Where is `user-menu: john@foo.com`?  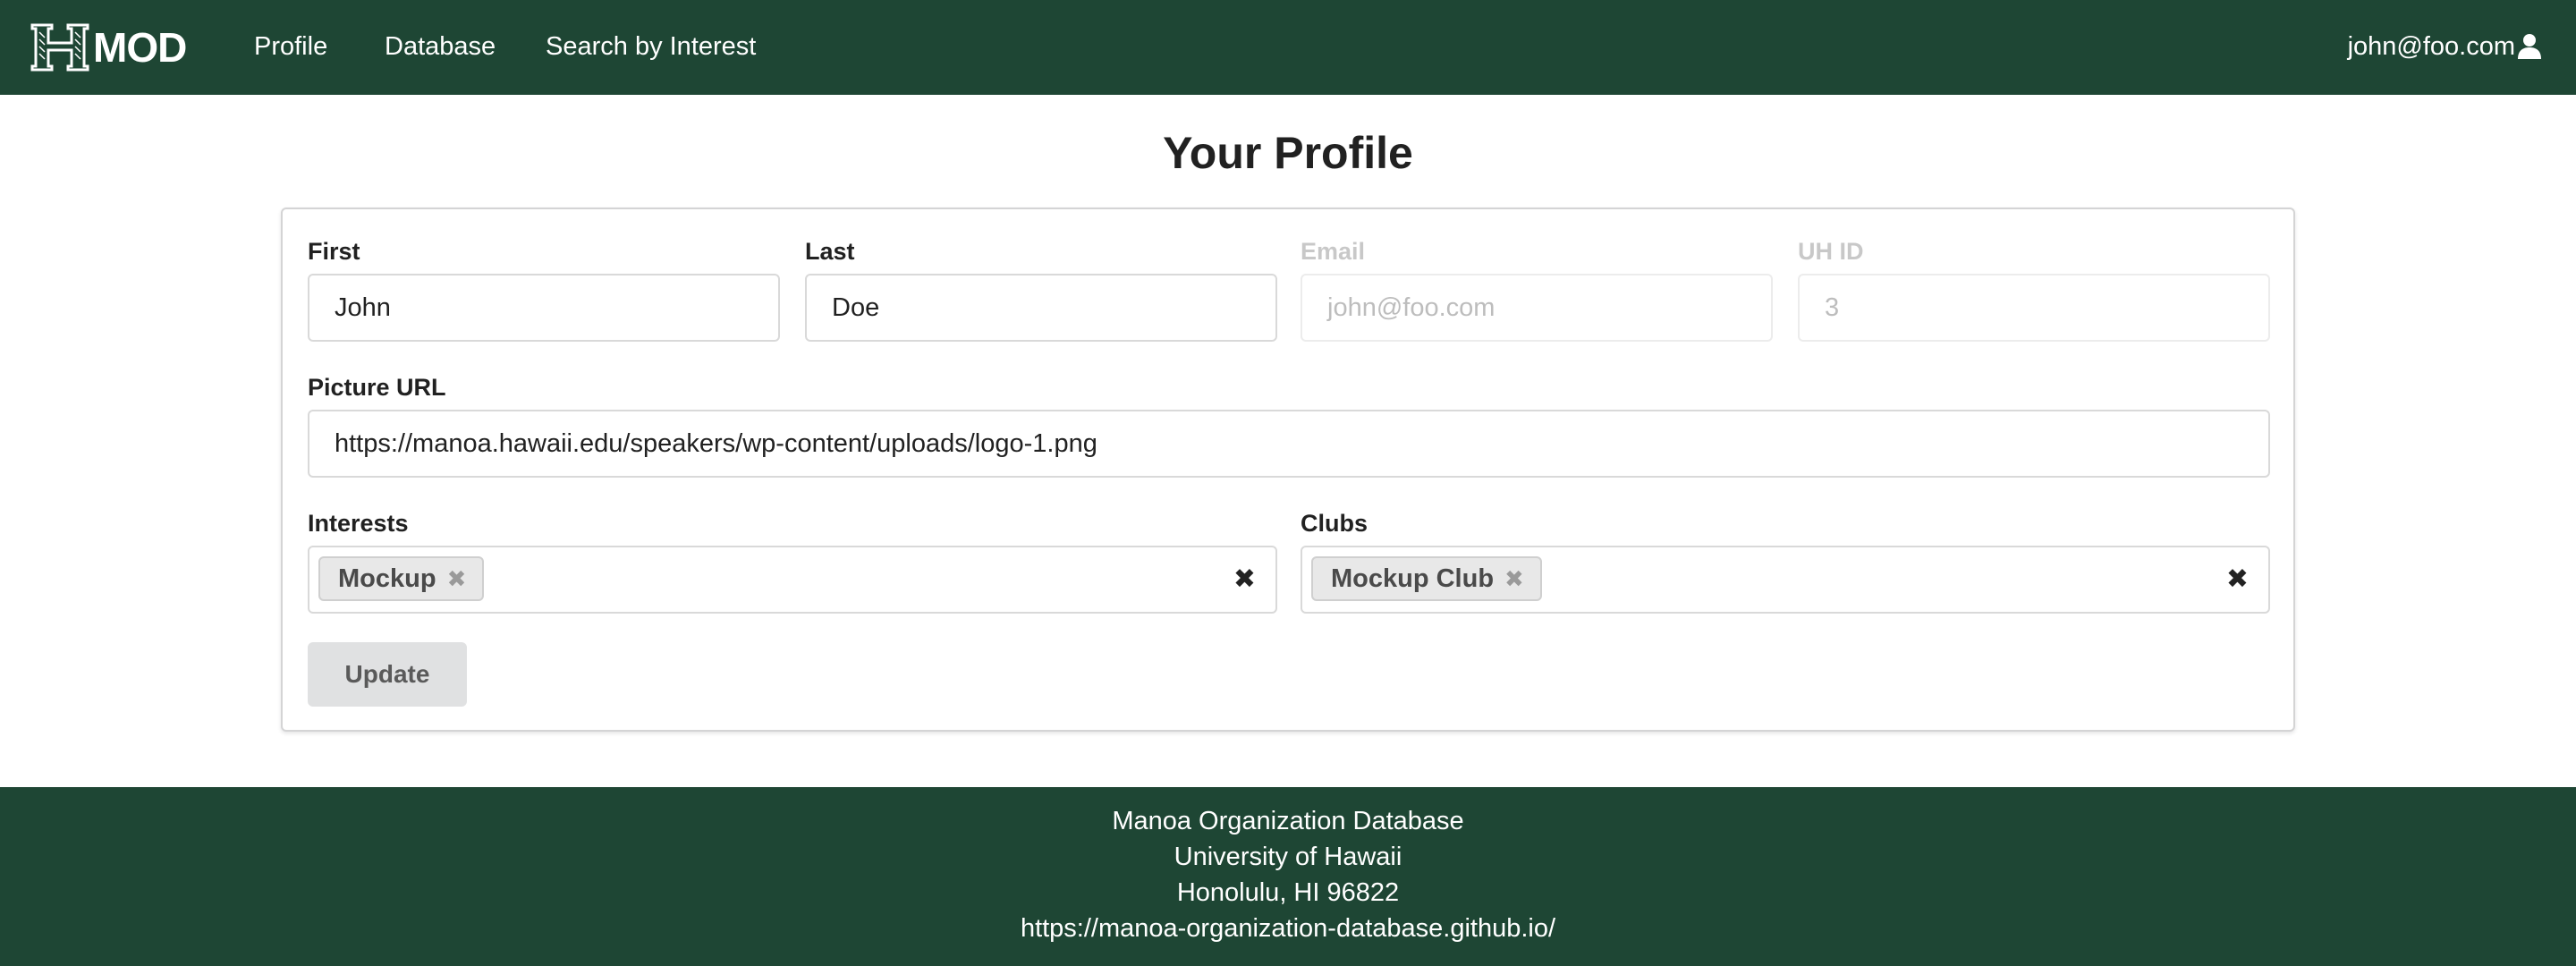 user-menu: john@foo.com is located at coordinates (2445, 46).